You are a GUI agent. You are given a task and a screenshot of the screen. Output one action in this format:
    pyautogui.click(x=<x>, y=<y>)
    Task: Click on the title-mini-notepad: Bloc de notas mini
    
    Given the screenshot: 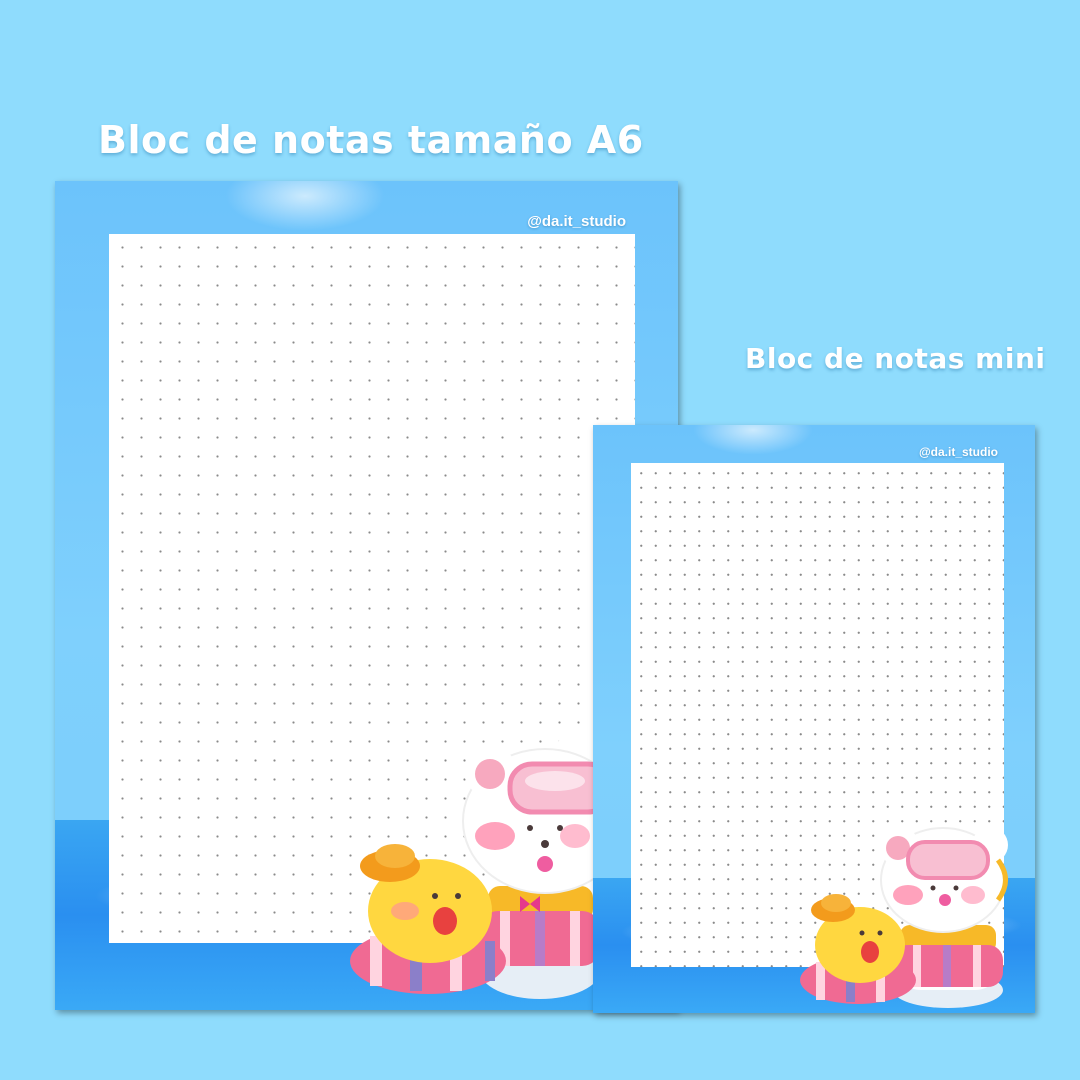 What is the action you would take?
    pyautogui.click(x=895, y=358)
    